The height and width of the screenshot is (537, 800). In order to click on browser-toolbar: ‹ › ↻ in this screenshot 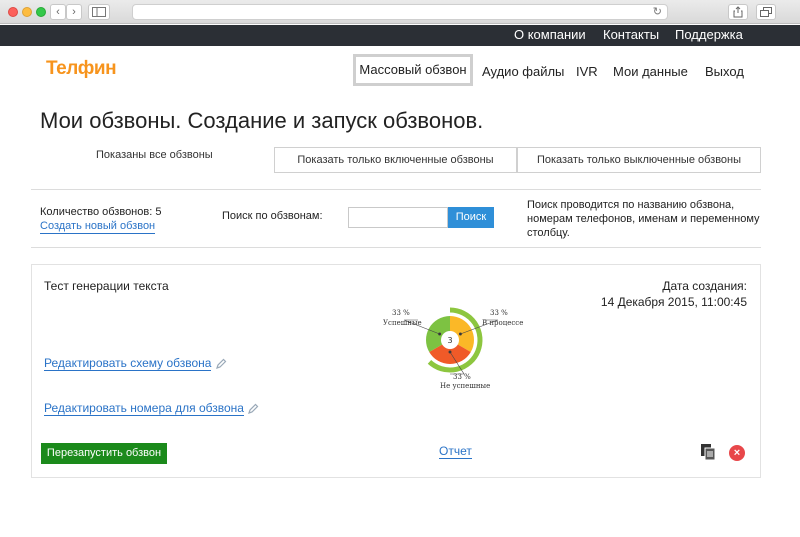, I will do `click(400, 12)`.